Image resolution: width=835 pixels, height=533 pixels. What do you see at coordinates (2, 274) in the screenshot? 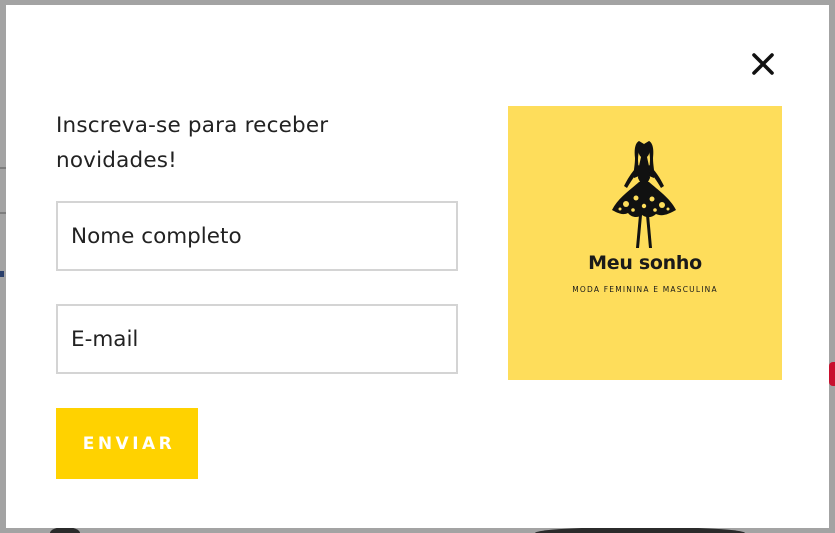
I see `background-fragment` at bounding box center [2, 274].